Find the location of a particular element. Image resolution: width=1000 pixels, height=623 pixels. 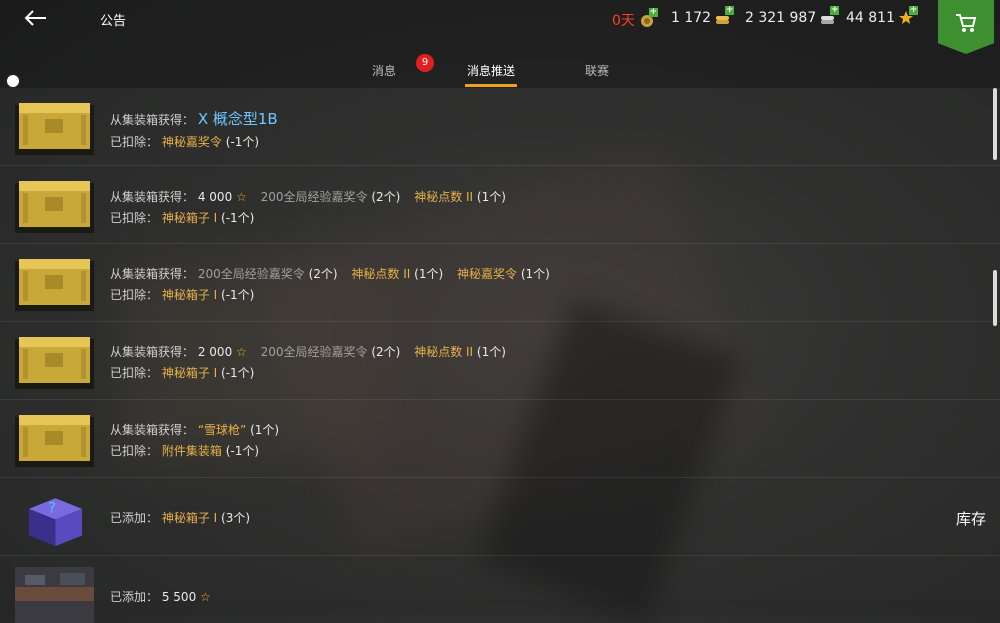

silver-resource: 2 321 987 + is located at coordinates (792, 16).